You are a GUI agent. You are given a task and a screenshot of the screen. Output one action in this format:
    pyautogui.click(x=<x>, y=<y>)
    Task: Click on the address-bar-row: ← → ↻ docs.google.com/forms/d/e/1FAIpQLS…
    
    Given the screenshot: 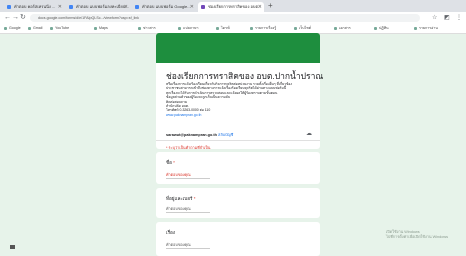 What is the action you would take?
    pyautogui.click(x=233, y=18)
    